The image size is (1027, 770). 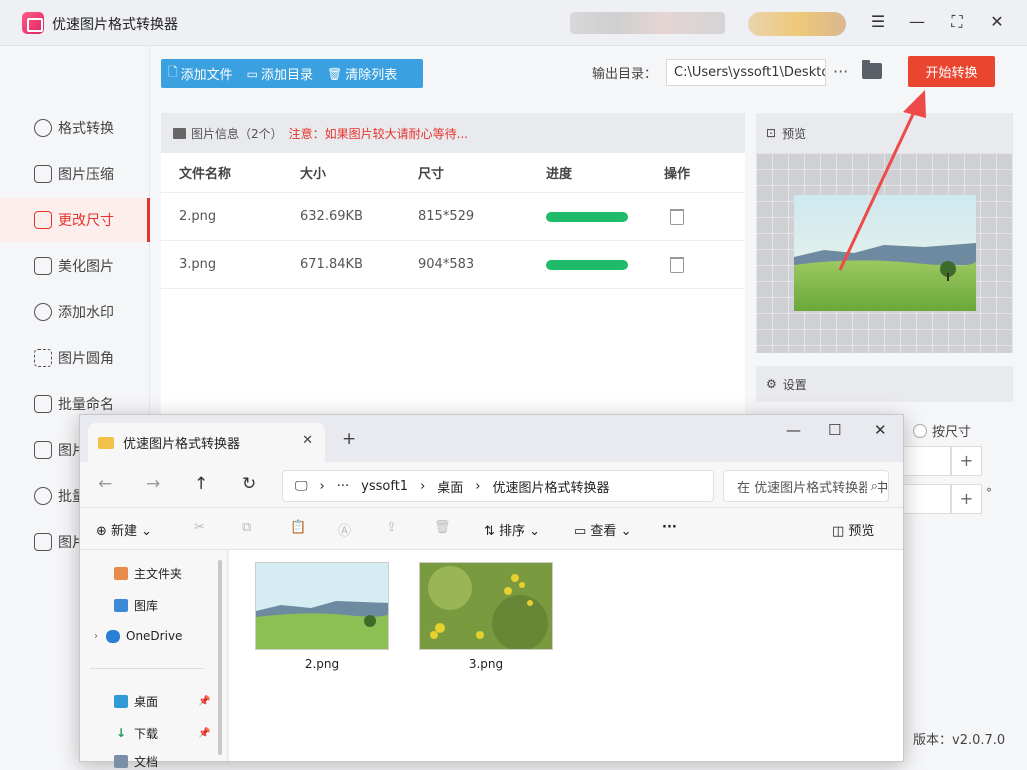 I want to click on batch-rotate-icon, so click(x=43, y=496).